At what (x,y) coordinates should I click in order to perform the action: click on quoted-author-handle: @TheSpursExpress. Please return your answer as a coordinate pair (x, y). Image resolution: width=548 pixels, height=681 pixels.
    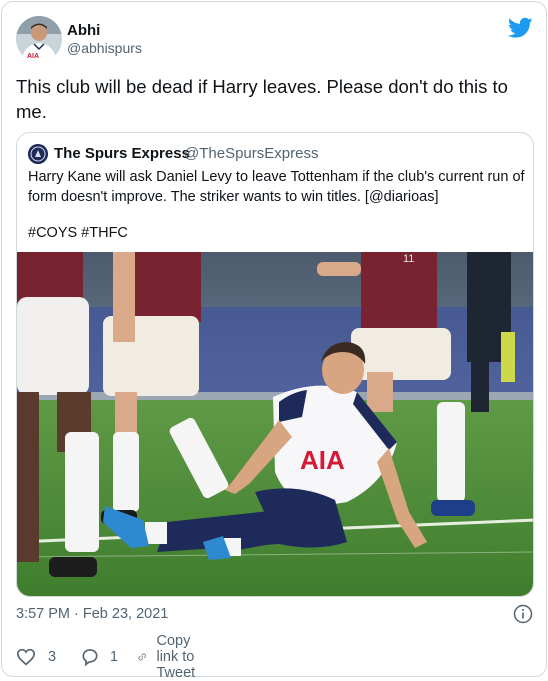
    Looking at the image, I should click on (251, 153).